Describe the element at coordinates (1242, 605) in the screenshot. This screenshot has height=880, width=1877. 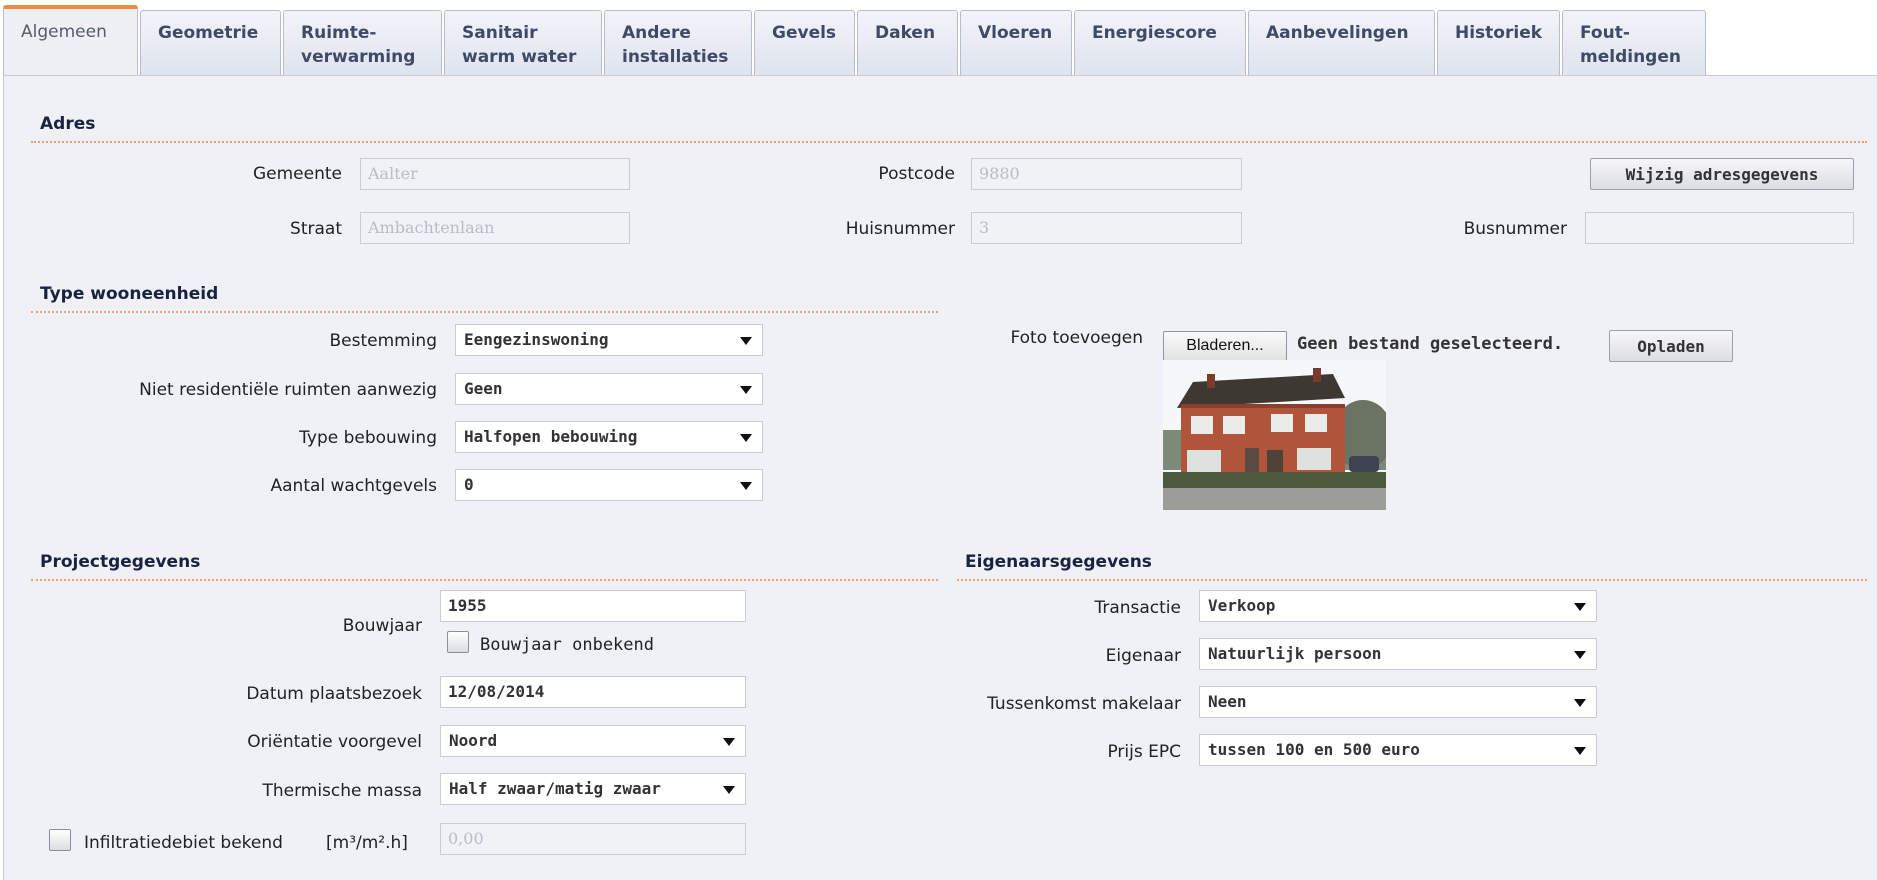
I see `transactie-value: Verkoop` at that location.